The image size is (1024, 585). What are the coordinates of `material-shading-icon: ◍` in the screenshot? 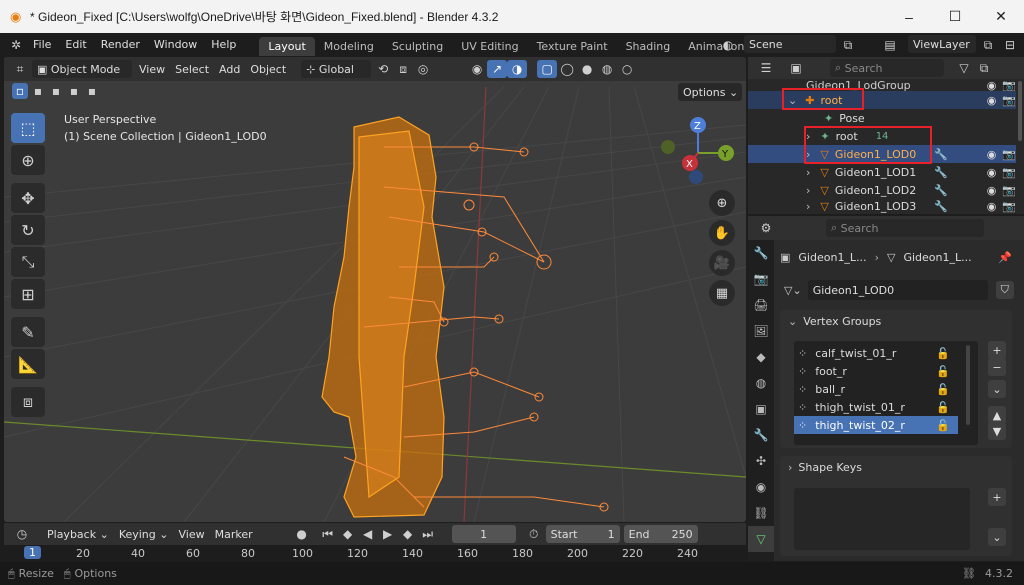 It's located at (607, 69).